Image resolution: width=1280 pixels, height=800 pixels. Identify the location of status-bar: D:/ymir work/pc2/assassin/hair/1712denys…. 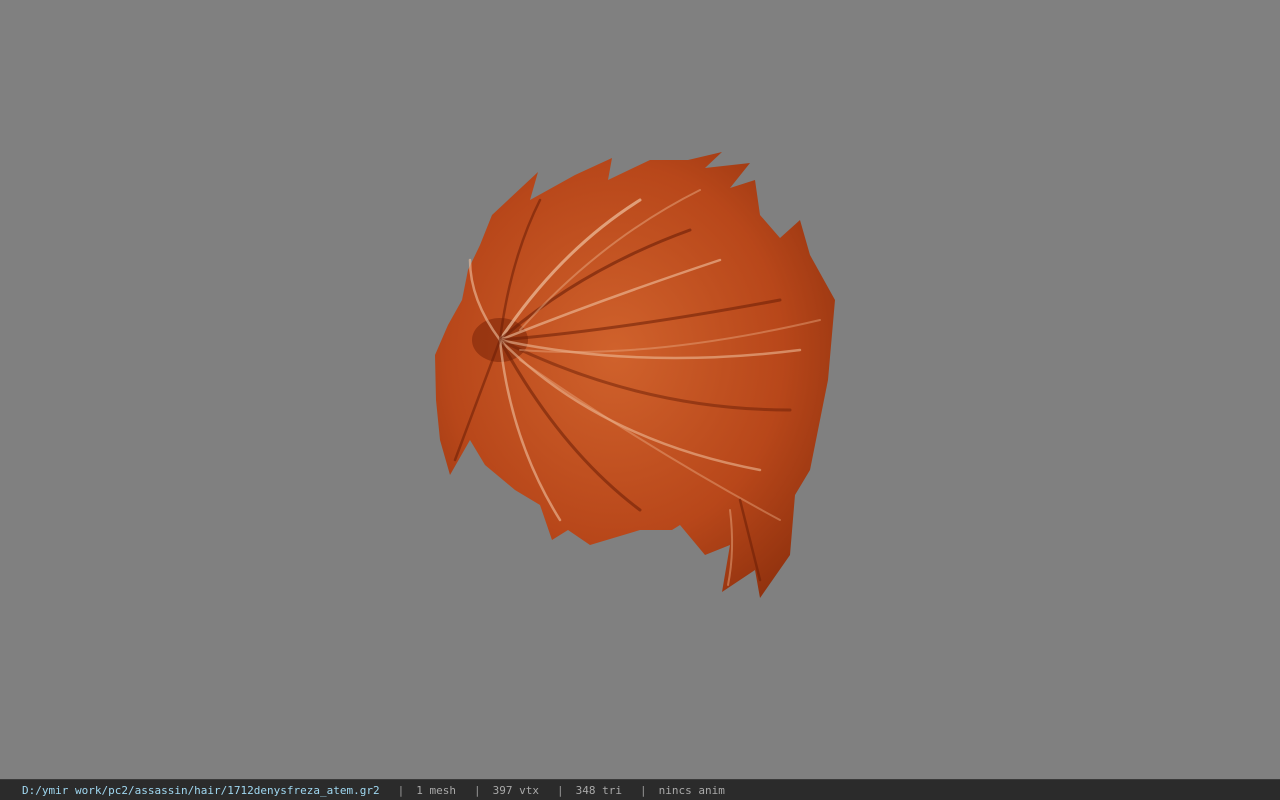
(640, 789).